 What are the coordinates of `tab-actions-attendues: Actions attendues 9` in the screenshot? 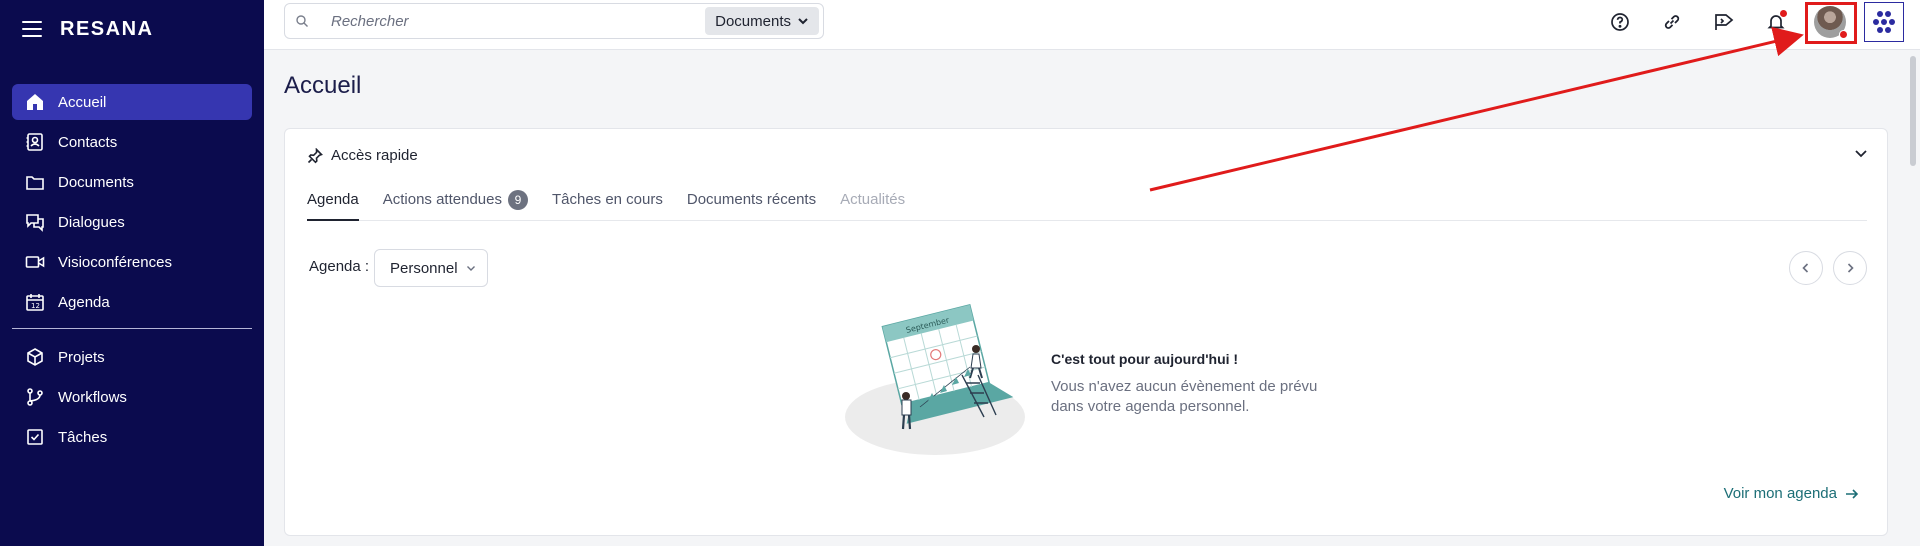 It's located at (455, 205).